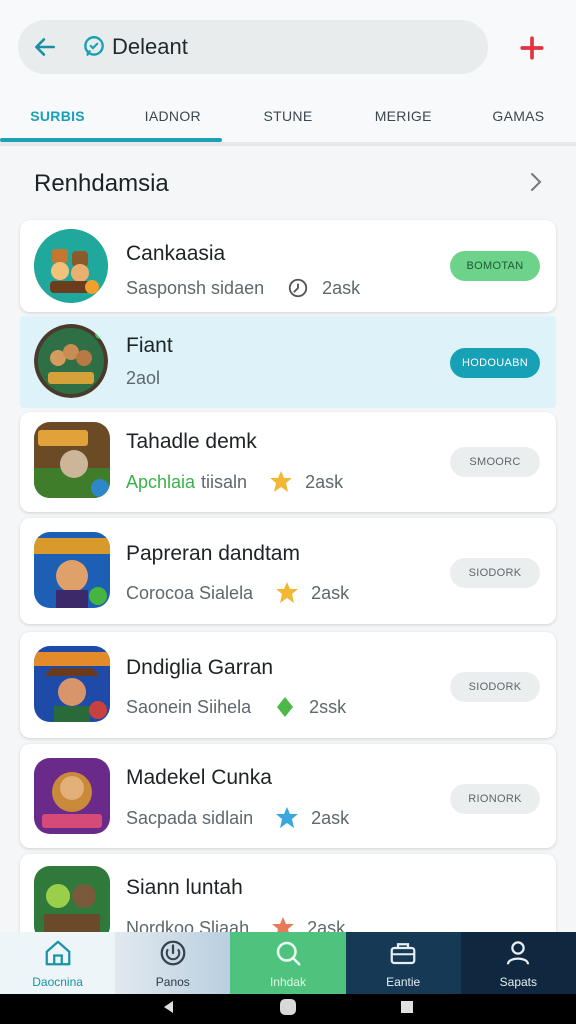 This screenshot has width=576, height=1024. Describe the element at coordinates (288, 184) in the screenshot. I see `section-header: Renhdamsia` at that location.